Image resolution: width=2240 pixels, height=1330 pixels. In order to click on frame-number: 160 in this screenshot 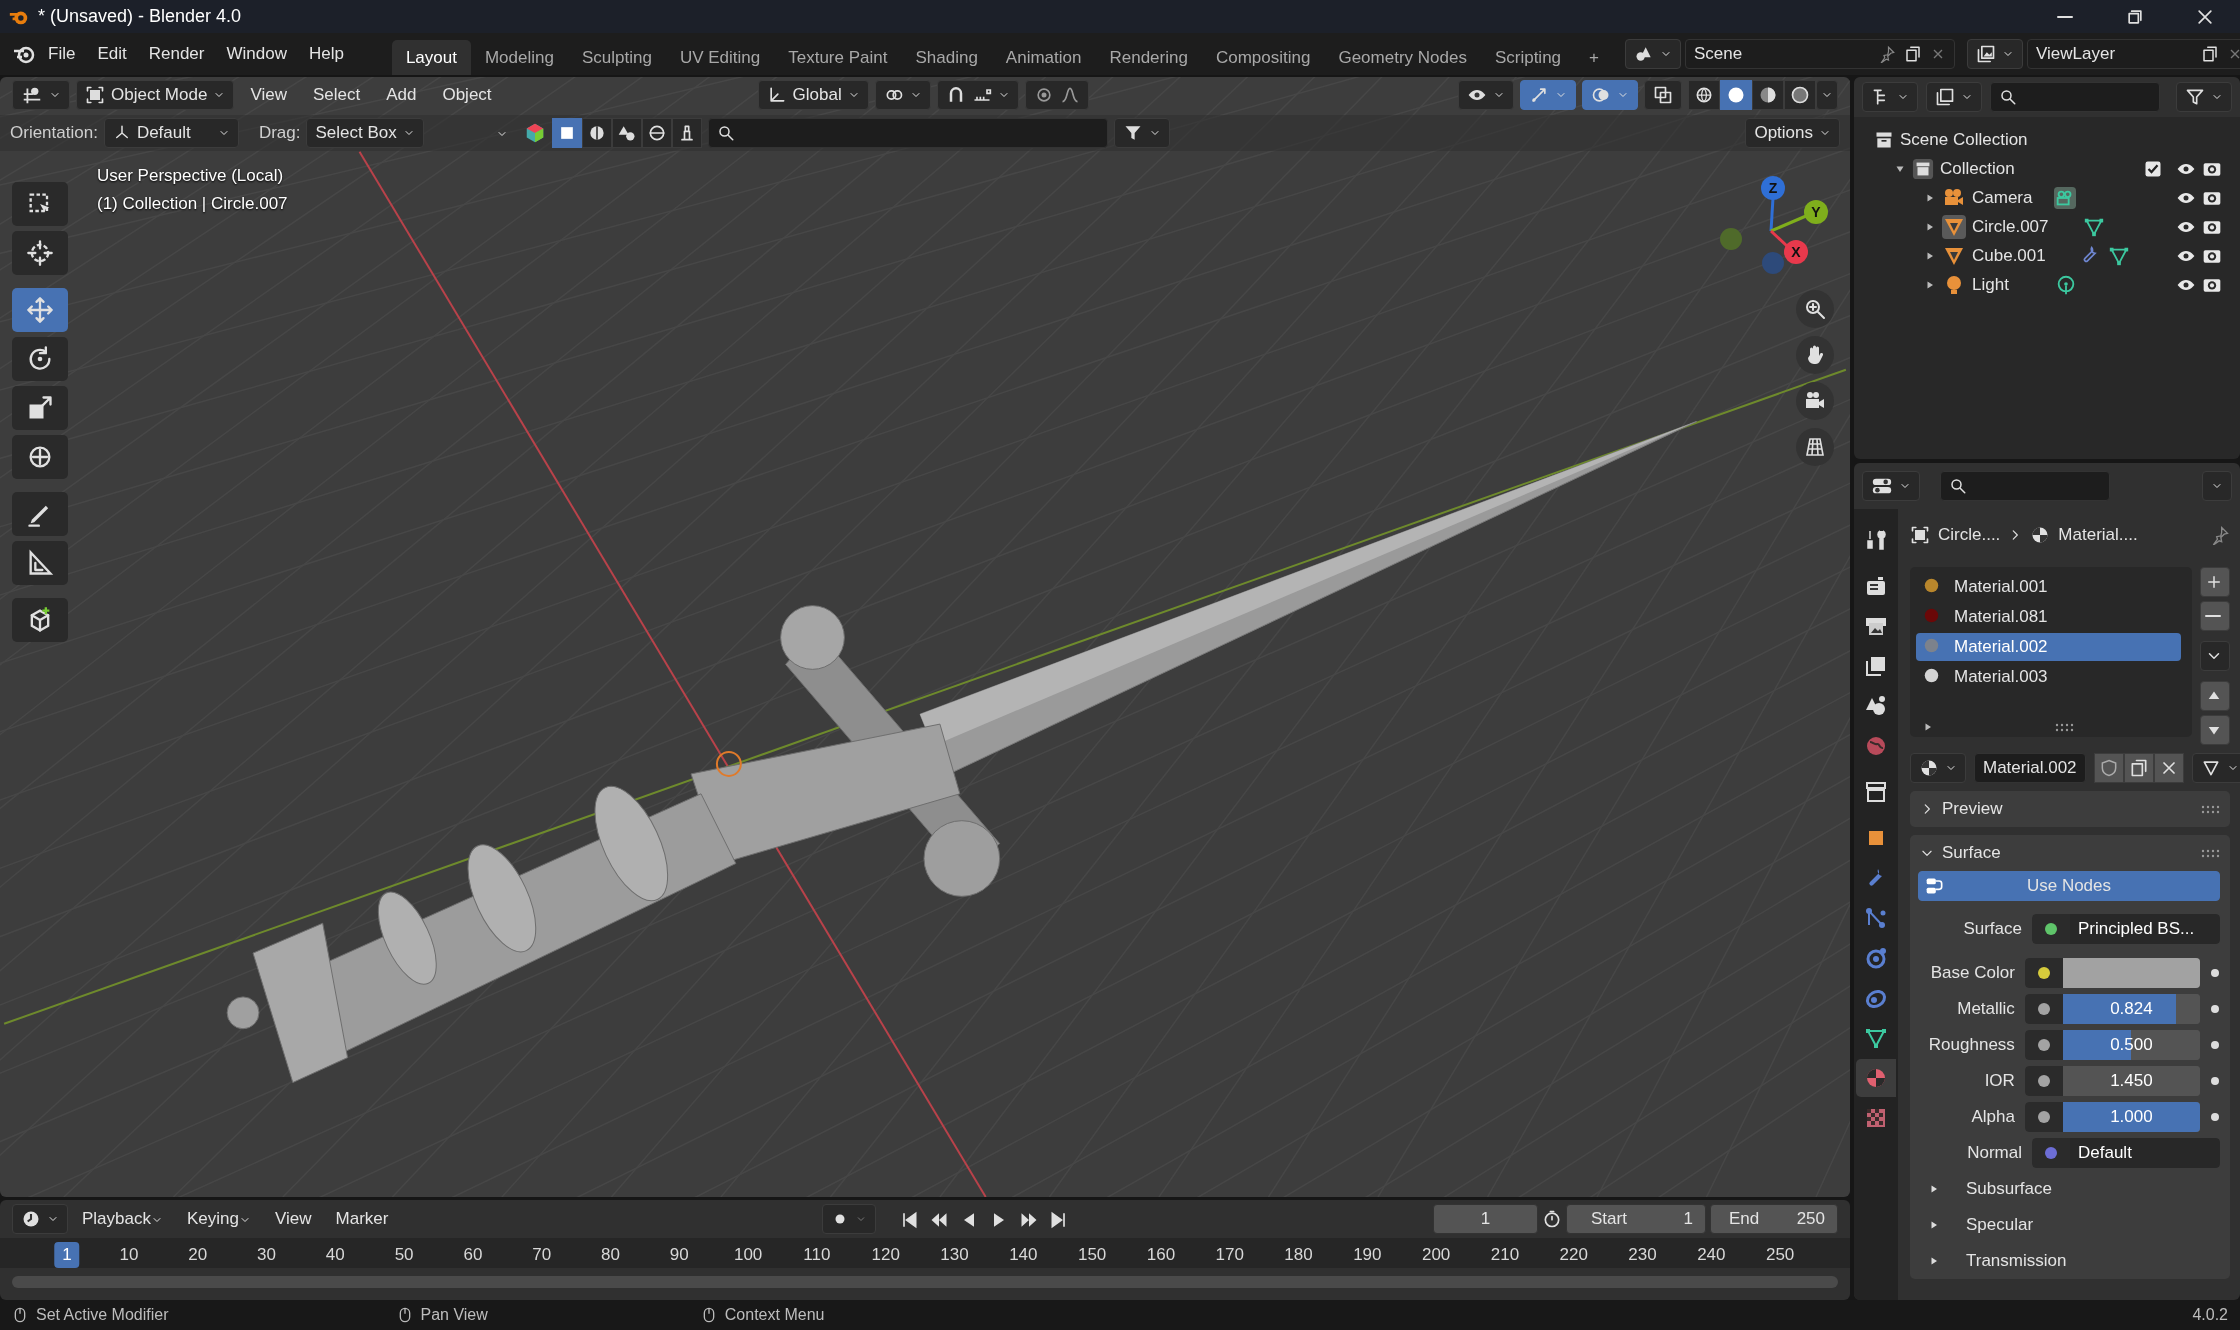, I will do `click(1161, 1255)`.